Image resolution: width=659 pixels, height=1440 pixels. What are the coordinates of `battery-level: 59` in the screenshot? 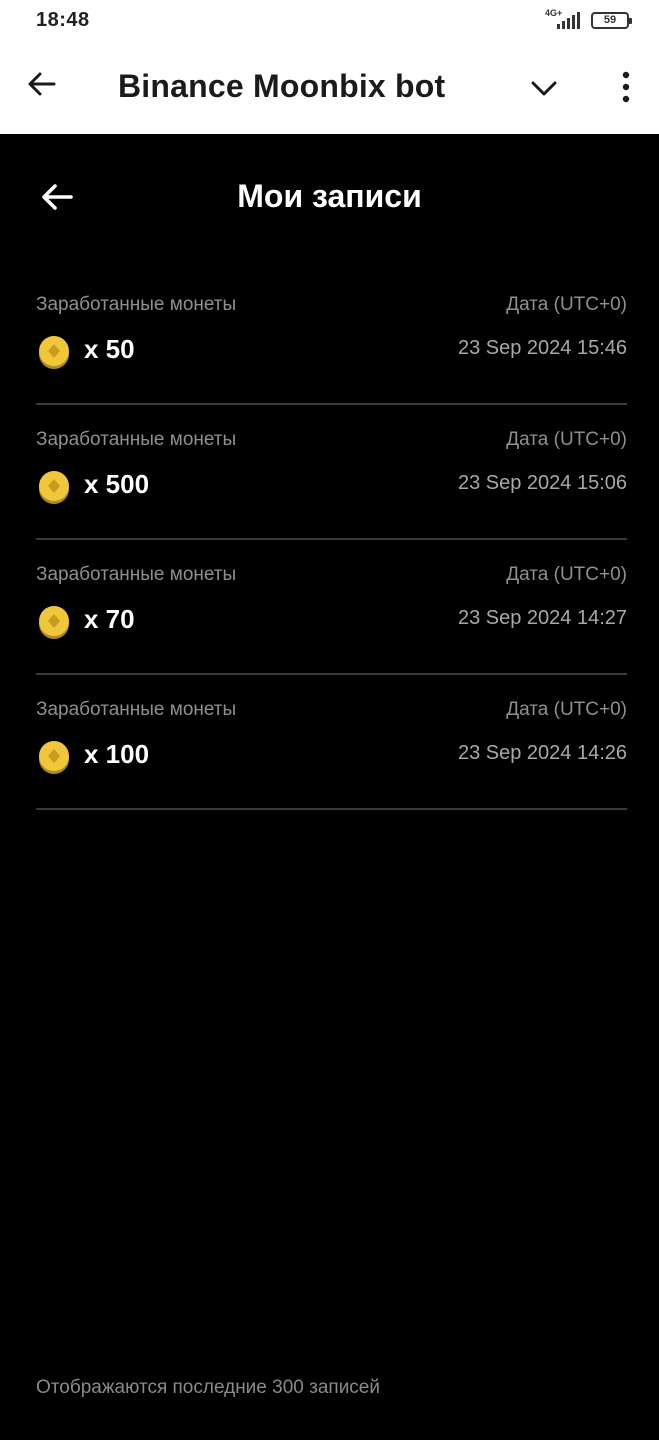 It's located at (610, 20).